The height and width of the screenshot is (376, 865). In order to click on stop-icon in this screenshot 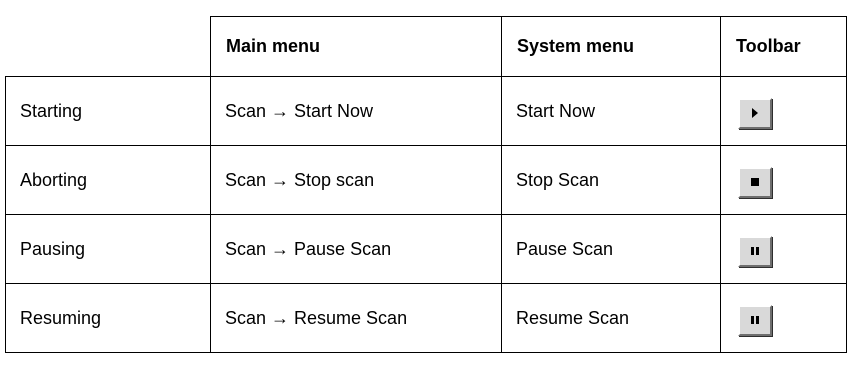, I will do `click(755, 182)`.